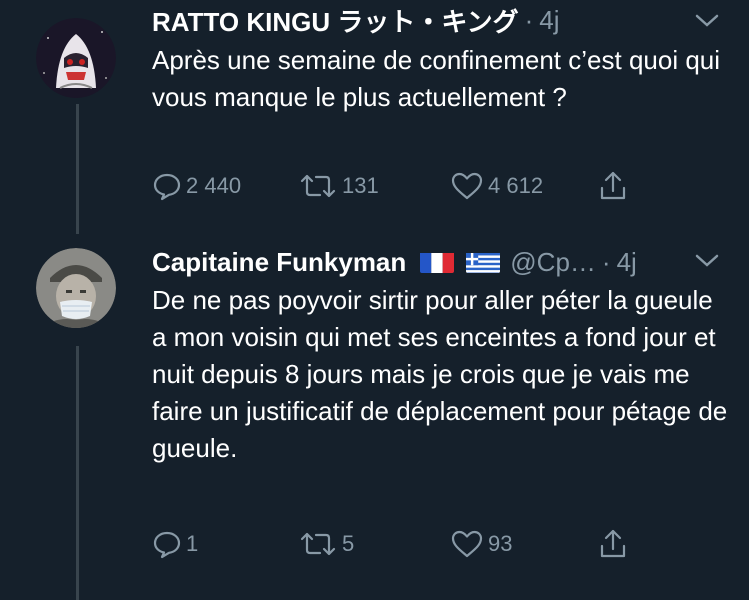 Image resolution: width=749 pixels, height=600 pixels. I want to click on retweet-button: 5, so click(326, 544).